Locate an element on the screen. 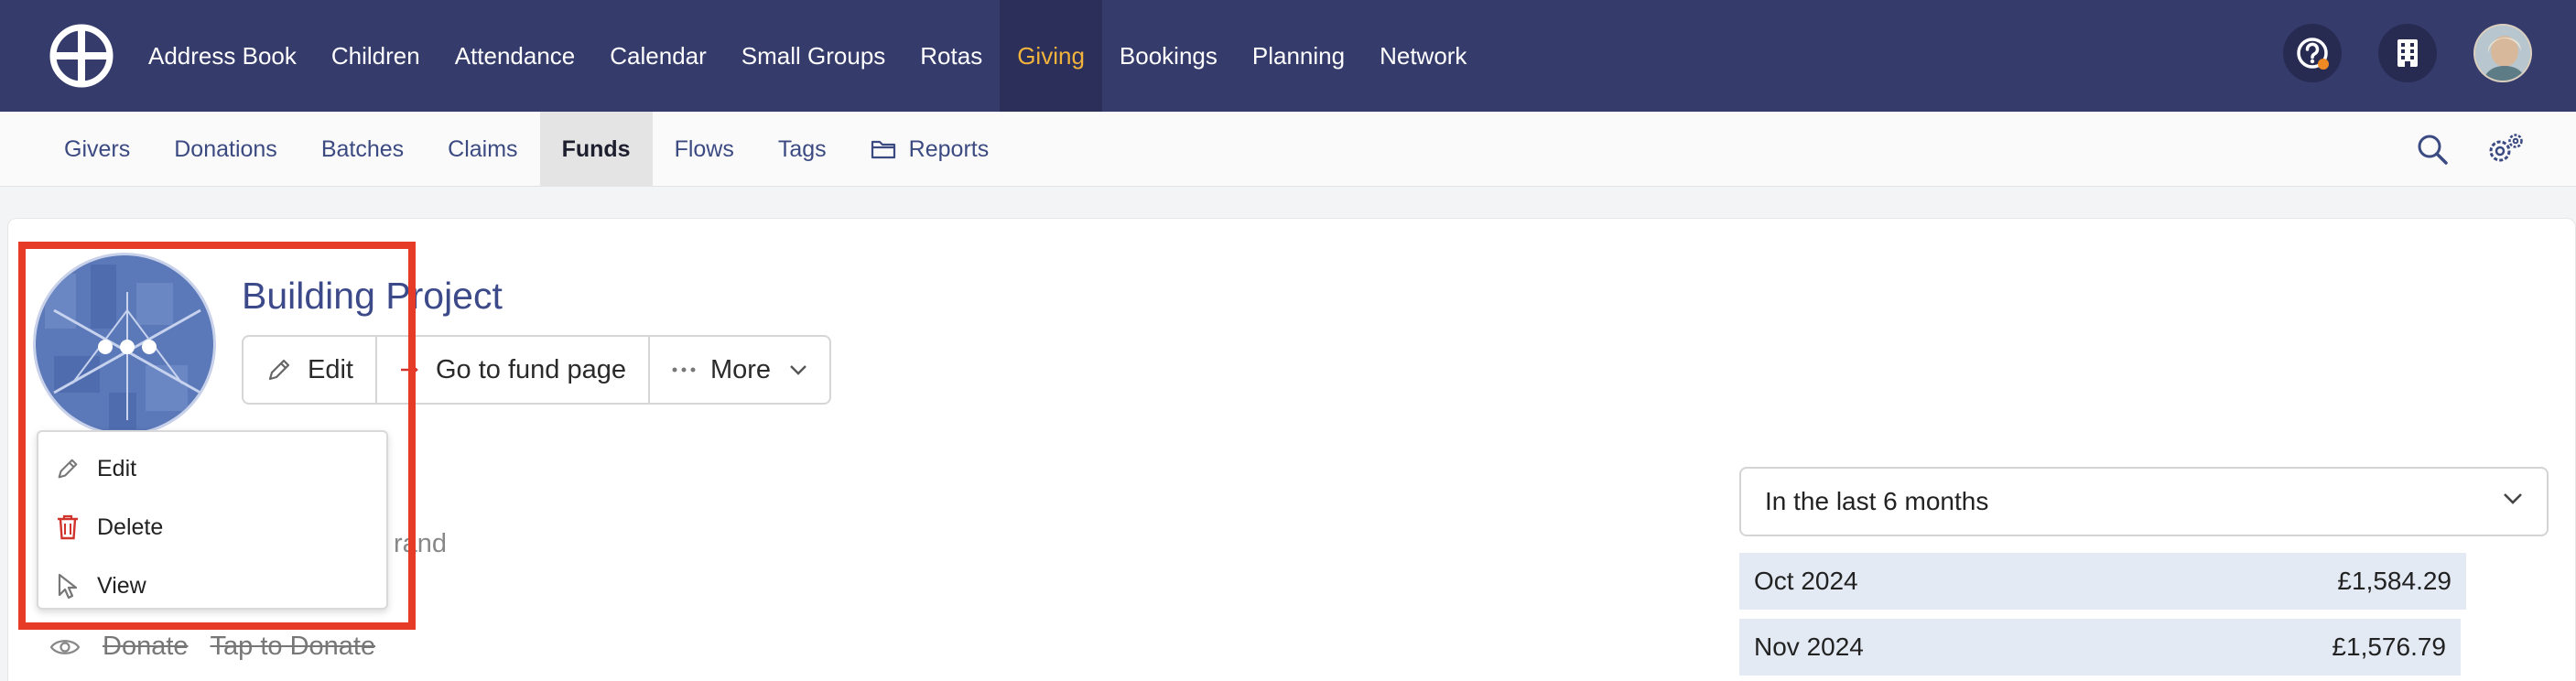 The height and width of the screenshot is (681, 2576). month-total-row: Oct 2024 £1,584.29 is located at coordinates (2103, 581).